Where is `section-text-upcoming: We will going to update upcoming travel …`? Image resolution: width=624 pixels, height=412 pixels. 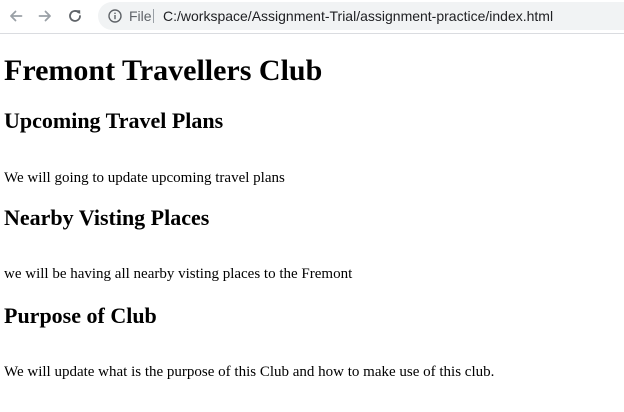
section-text-upcoming: We will going to update upcoming travel … is located at coordinates (144, 178).